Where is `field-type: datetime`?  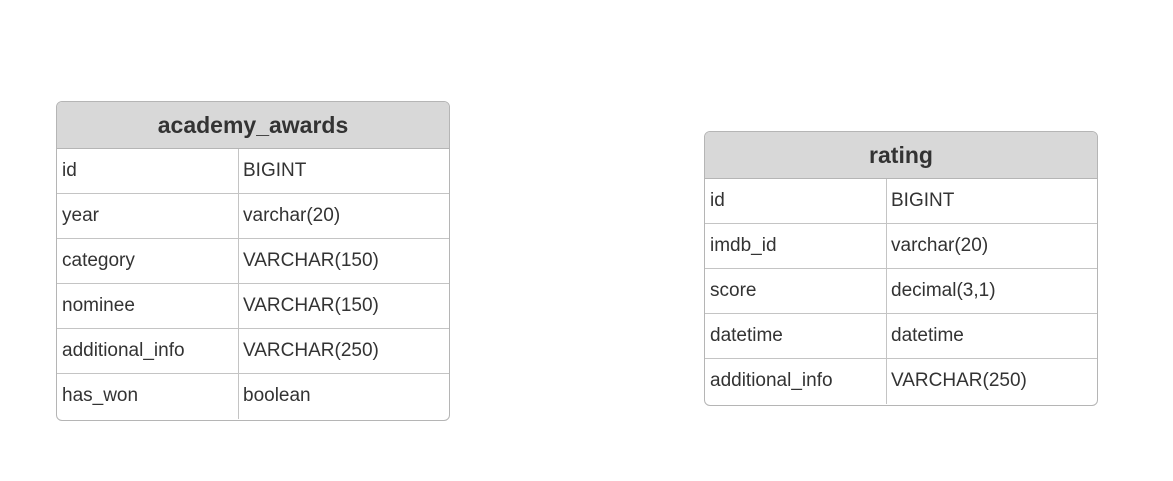 field-type: datetime is located at coordinates (927, 335).